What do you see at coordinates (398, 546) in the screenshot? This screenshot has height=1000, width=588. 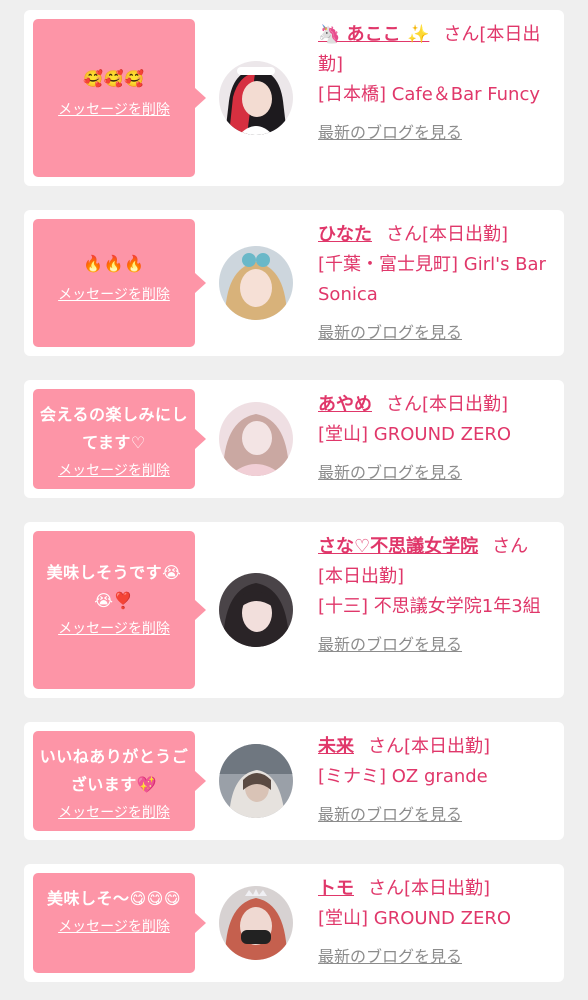 I see `user-name-link: さな♡不思議女学院` at bounding box center [398, 546].